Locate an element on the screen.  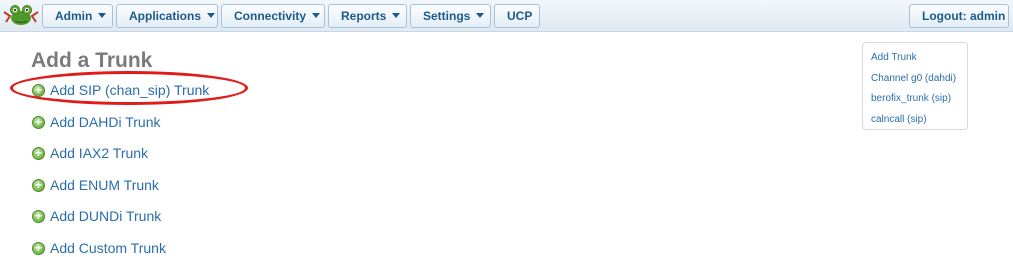
trunk-link-label: Add DAHDi Trunk is located at coordinates (105, 122).